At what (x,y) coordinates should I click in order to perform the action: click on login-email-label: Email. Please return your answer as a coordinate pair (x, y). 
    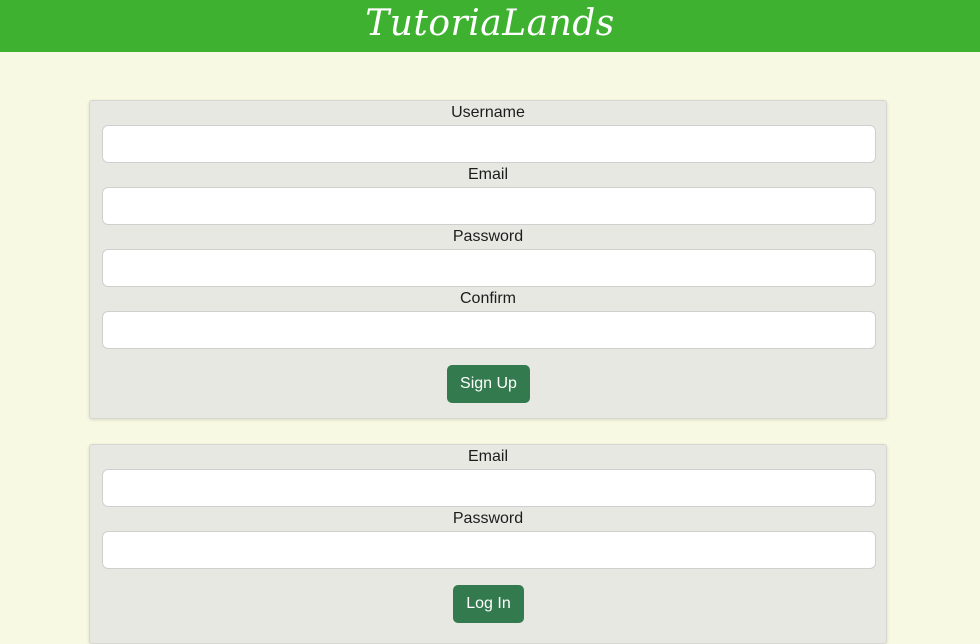
    Looking at the image, I should click on (487, 456).